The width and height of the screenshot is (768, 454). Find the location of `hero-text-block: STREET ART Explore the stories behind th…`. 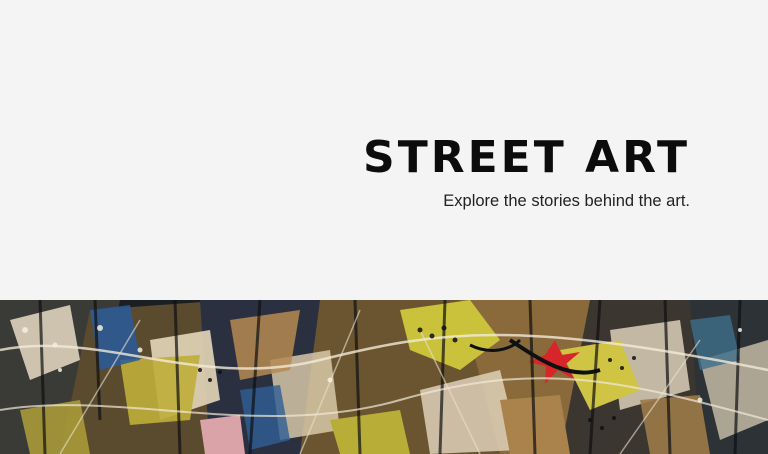

hero-text-block: STREET ART Explore the stories behind th… is located at coordinates (526, 171).